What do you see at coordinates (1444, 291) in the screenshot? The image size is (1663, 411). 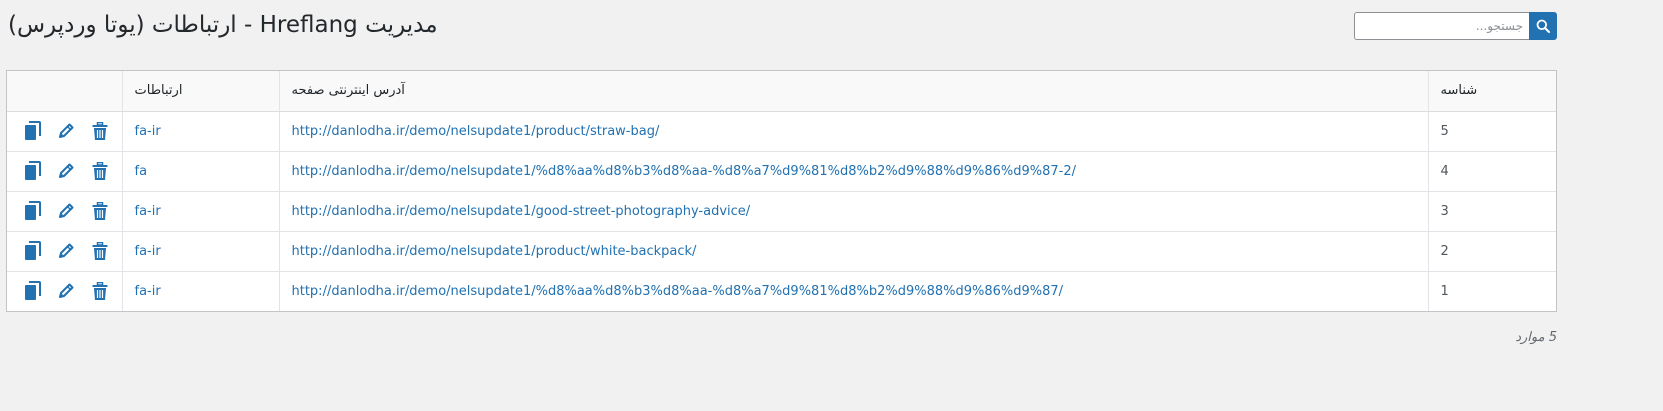 I see `row-id-cell: 1` at bounding box center [1444, 291].